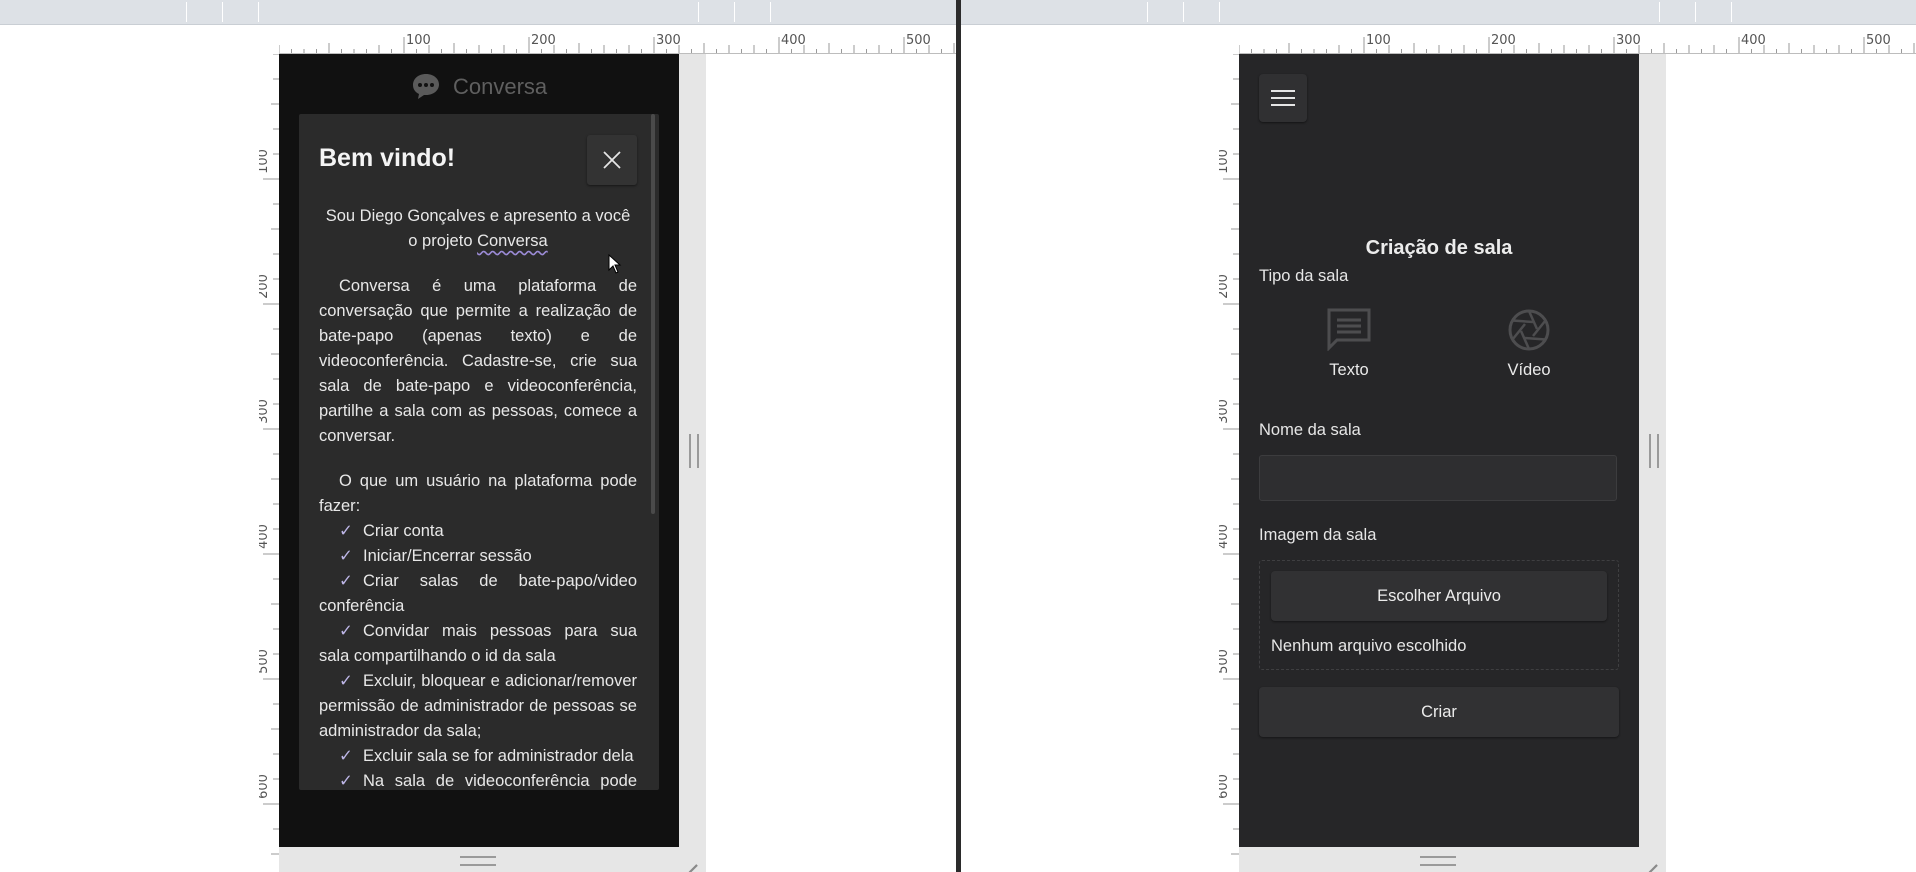  Describe the element at coordinates (478, 531) in the screenshot. I see `feature-item: ✓ Criar conta` at that location.